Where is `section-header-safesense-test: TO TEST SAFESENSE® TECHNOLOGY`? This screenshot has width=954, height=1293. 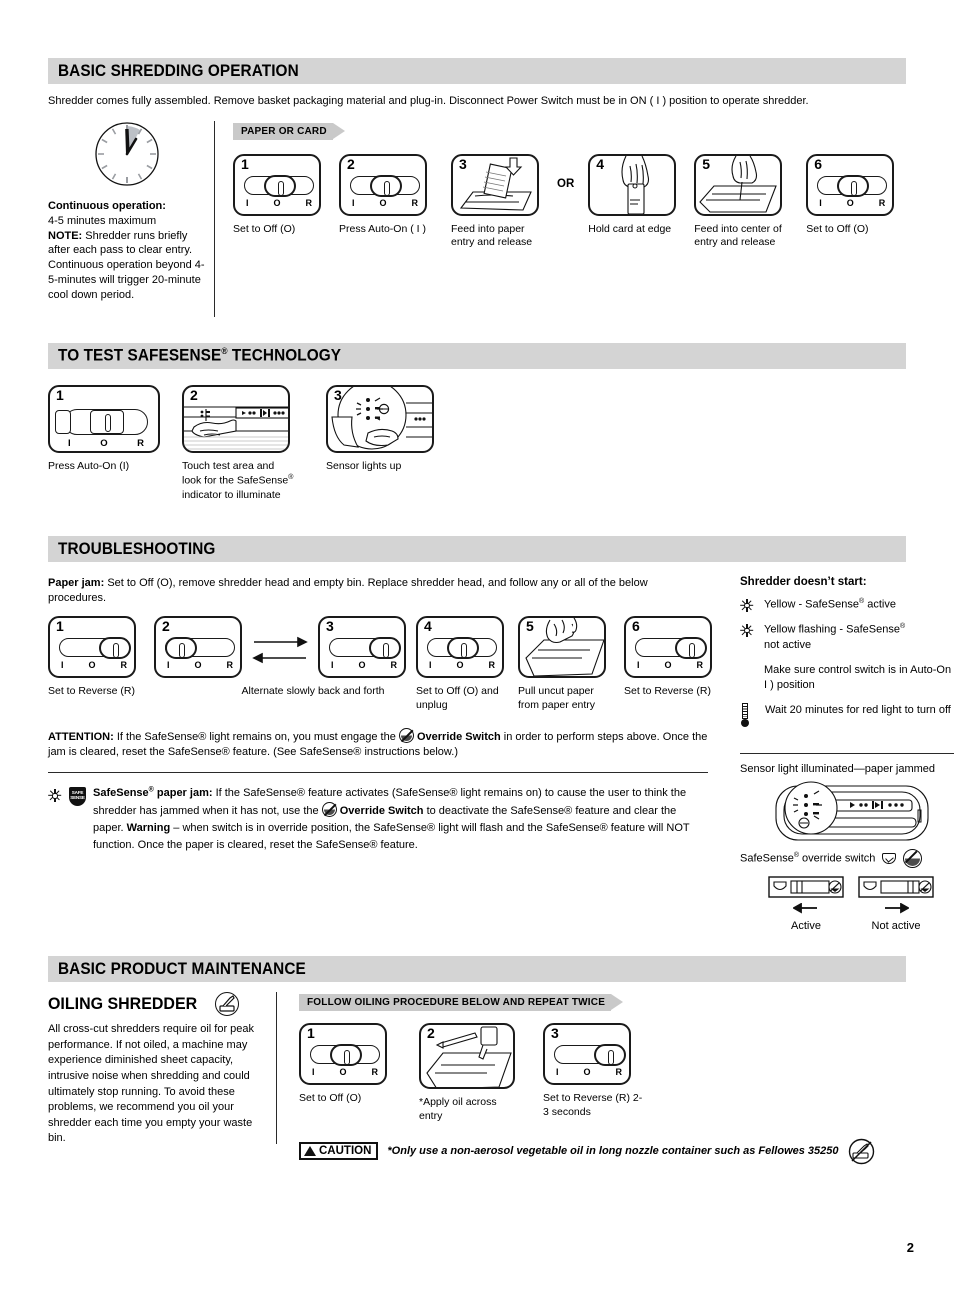 section-header-safesense-test: TO TEST SAFESENSE® TECHNOLOGY is located at coordinates (477, 355).